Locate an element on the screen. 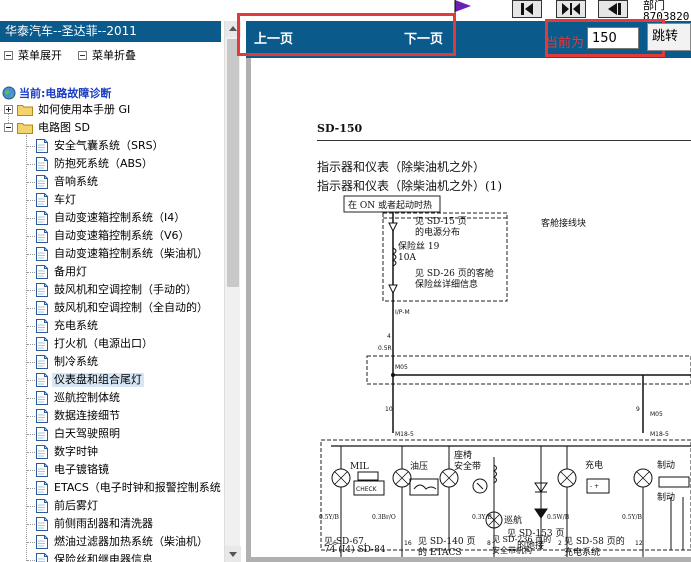 This screenshot has width=691, height=562. tree-doc-item: 充电系统 is located at coordinates (112, 326).